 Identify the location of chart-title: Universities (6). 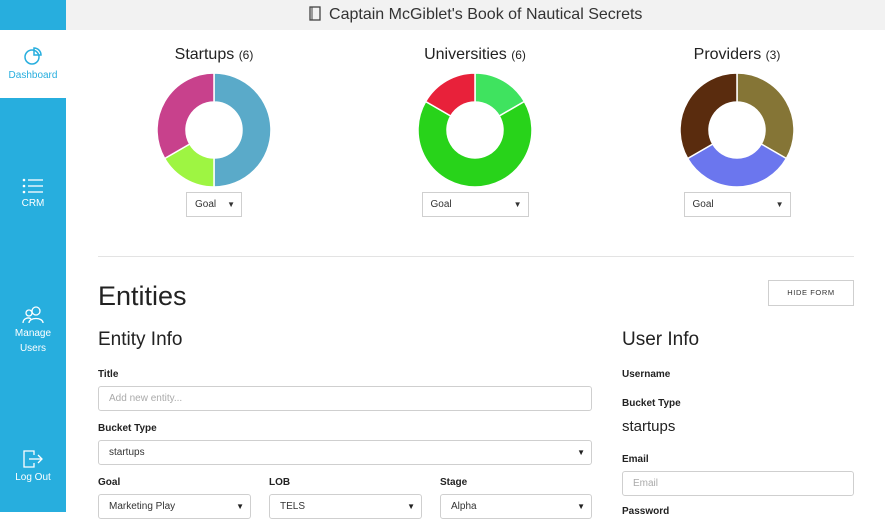
(475, 55).